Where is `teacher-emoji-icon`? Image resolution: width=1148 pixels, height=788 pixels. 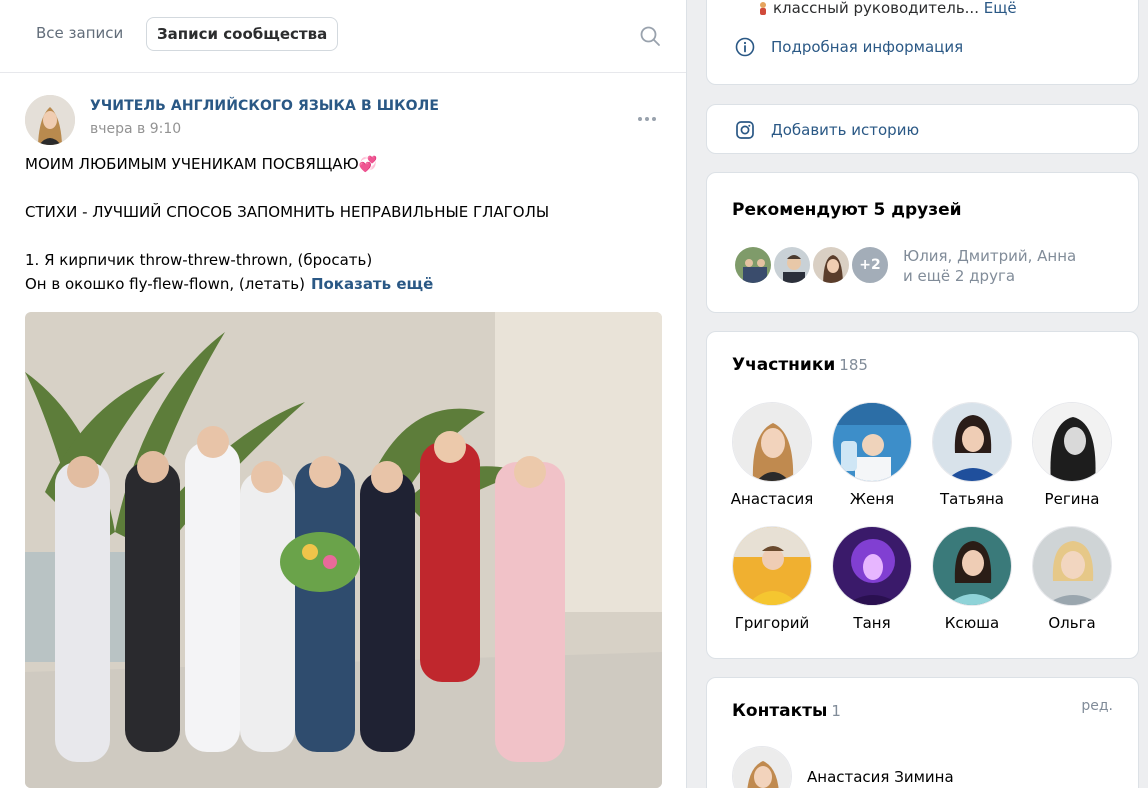
teacher-emoji-icon is located at coordinates (763, 8).